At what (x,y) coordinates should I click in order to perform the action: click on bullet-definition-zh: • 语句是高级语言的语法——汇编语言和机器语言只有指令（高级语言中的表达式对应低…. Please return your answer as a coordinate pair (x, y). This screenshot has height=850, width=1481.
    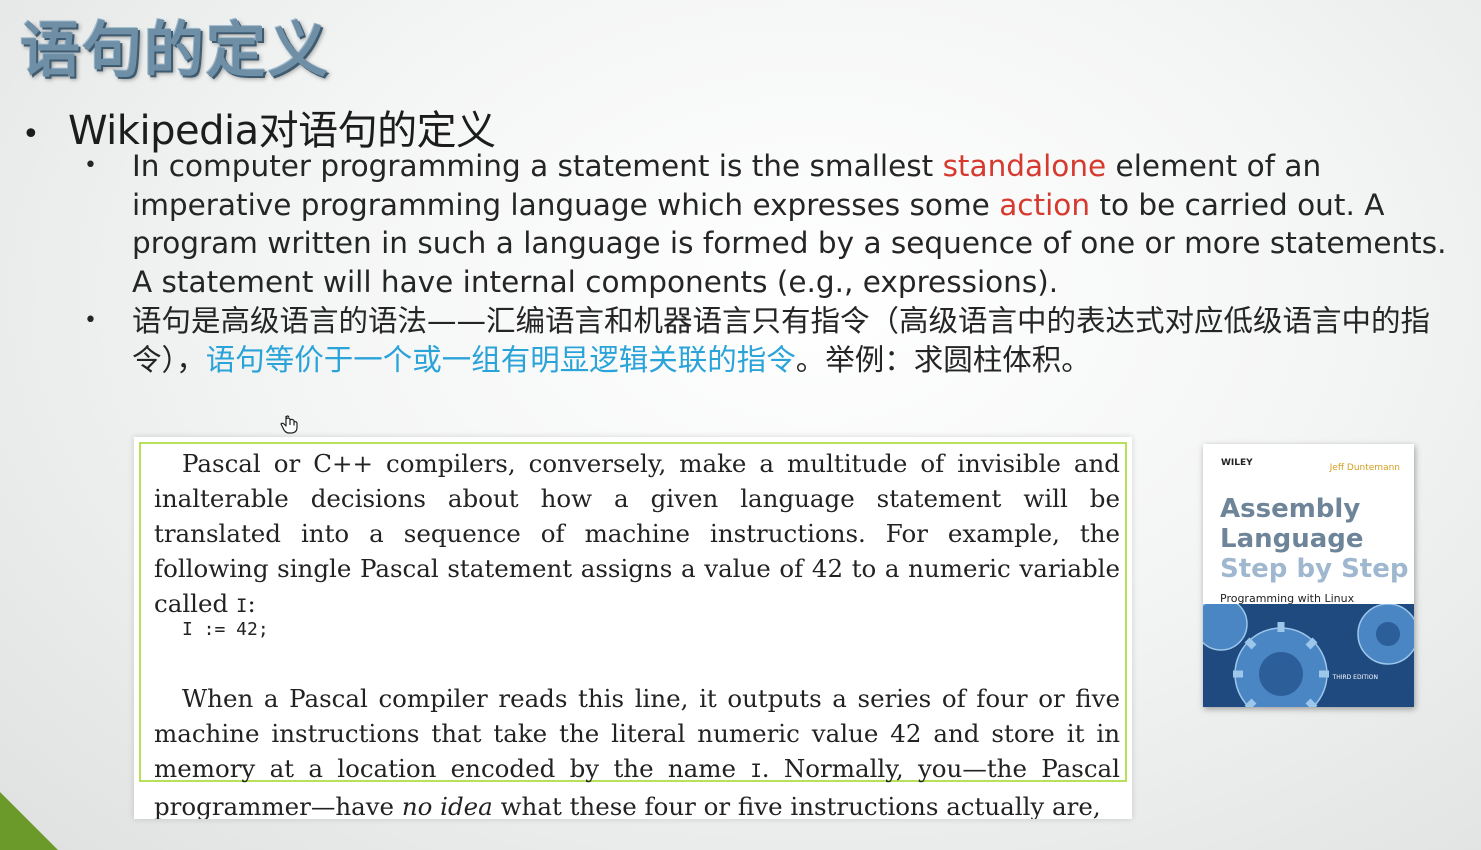
    Looking at the image, I should click on (779, 340).